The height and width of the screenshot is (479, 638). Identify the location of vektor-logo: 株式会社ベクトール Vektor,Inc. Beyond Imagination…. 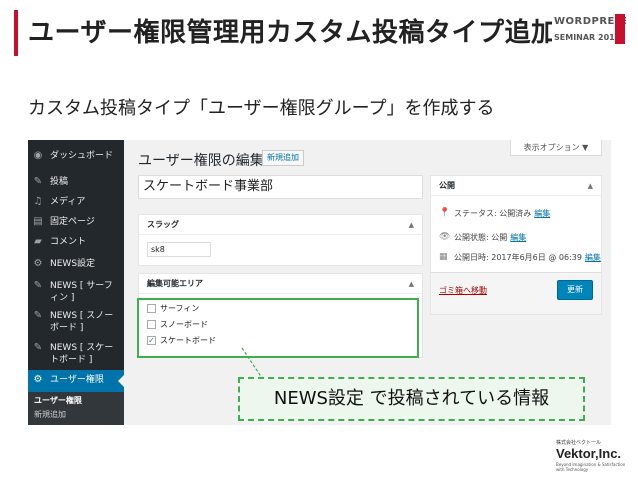
(591, 456).